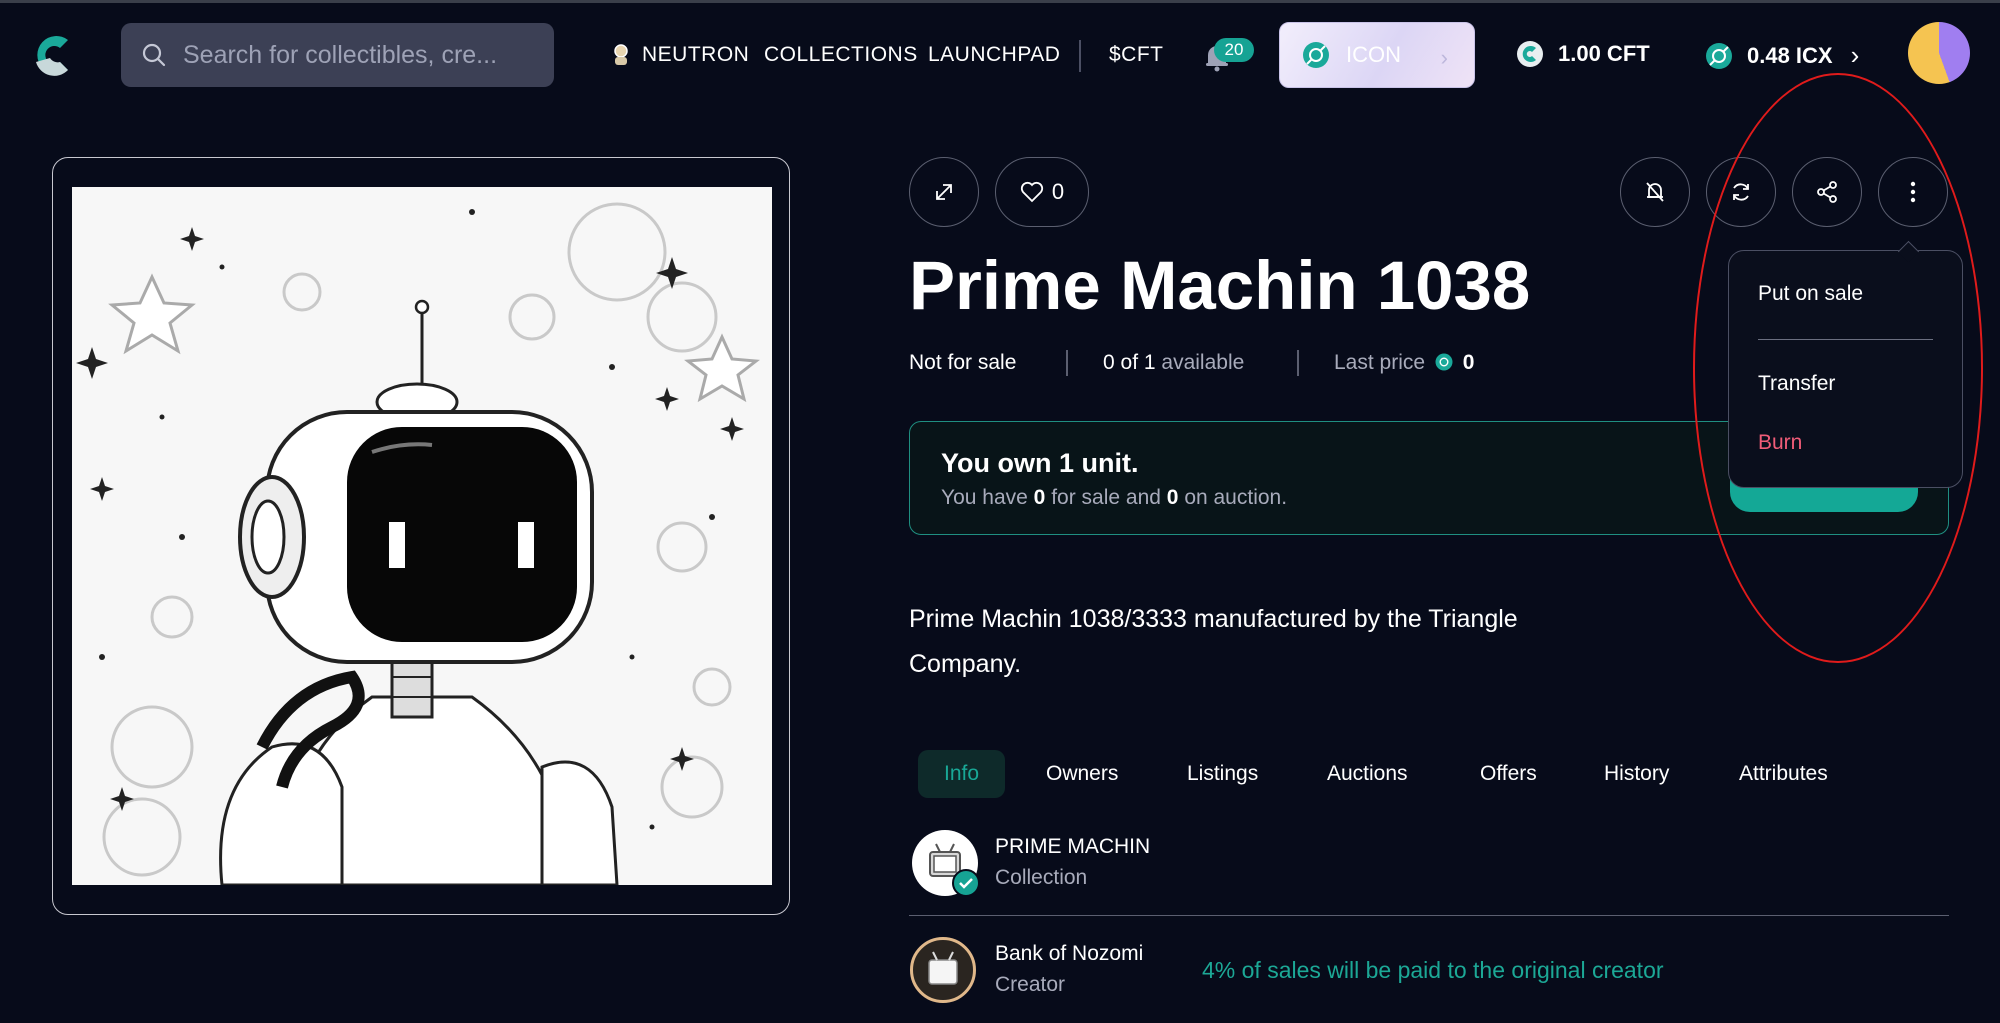  Describe the element at coordinates (1373, 54) in the screenshot. I see `network-label: ICON` at that location.